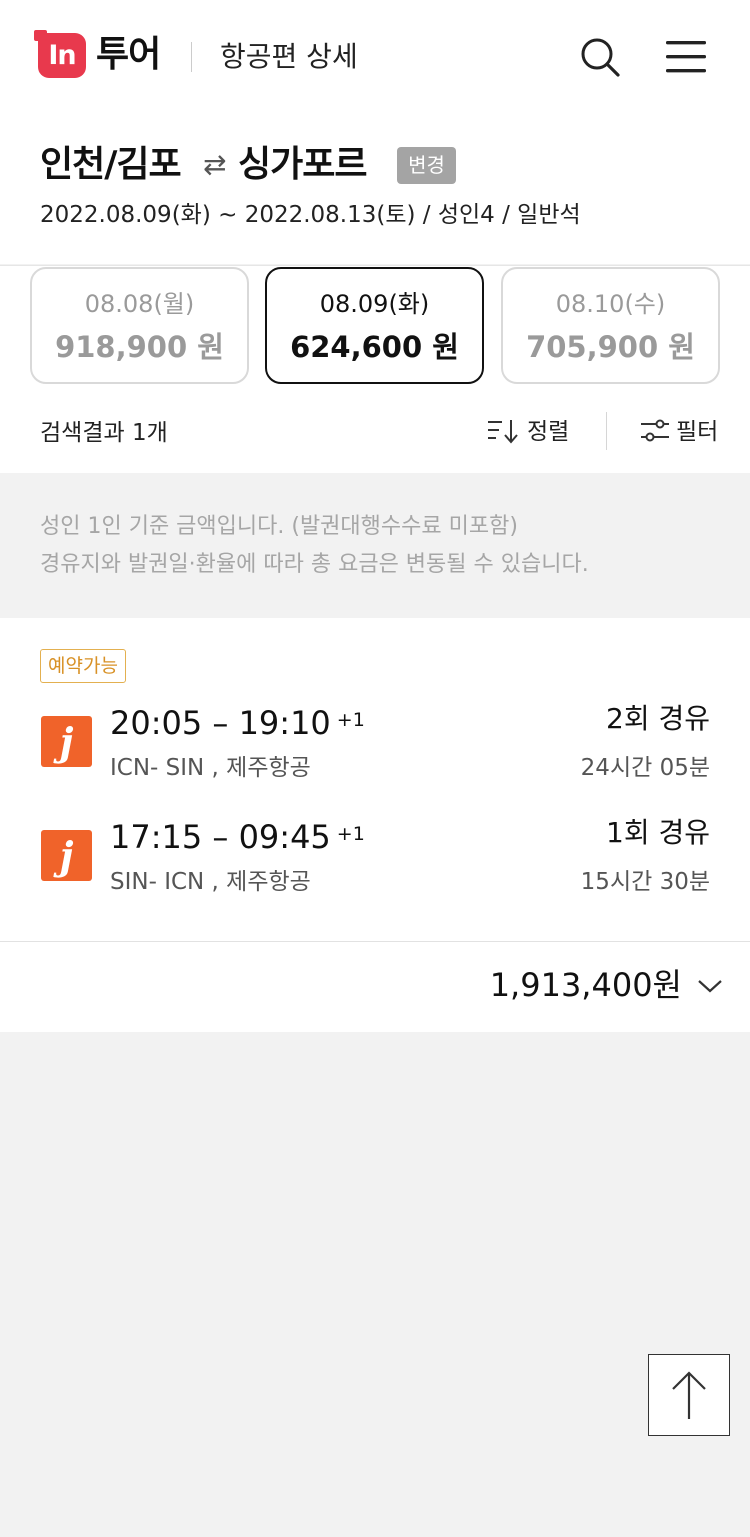 This screenshot has width=750, height=1537. I want to click on availability-badge: 예약가능, so click(83, 666).